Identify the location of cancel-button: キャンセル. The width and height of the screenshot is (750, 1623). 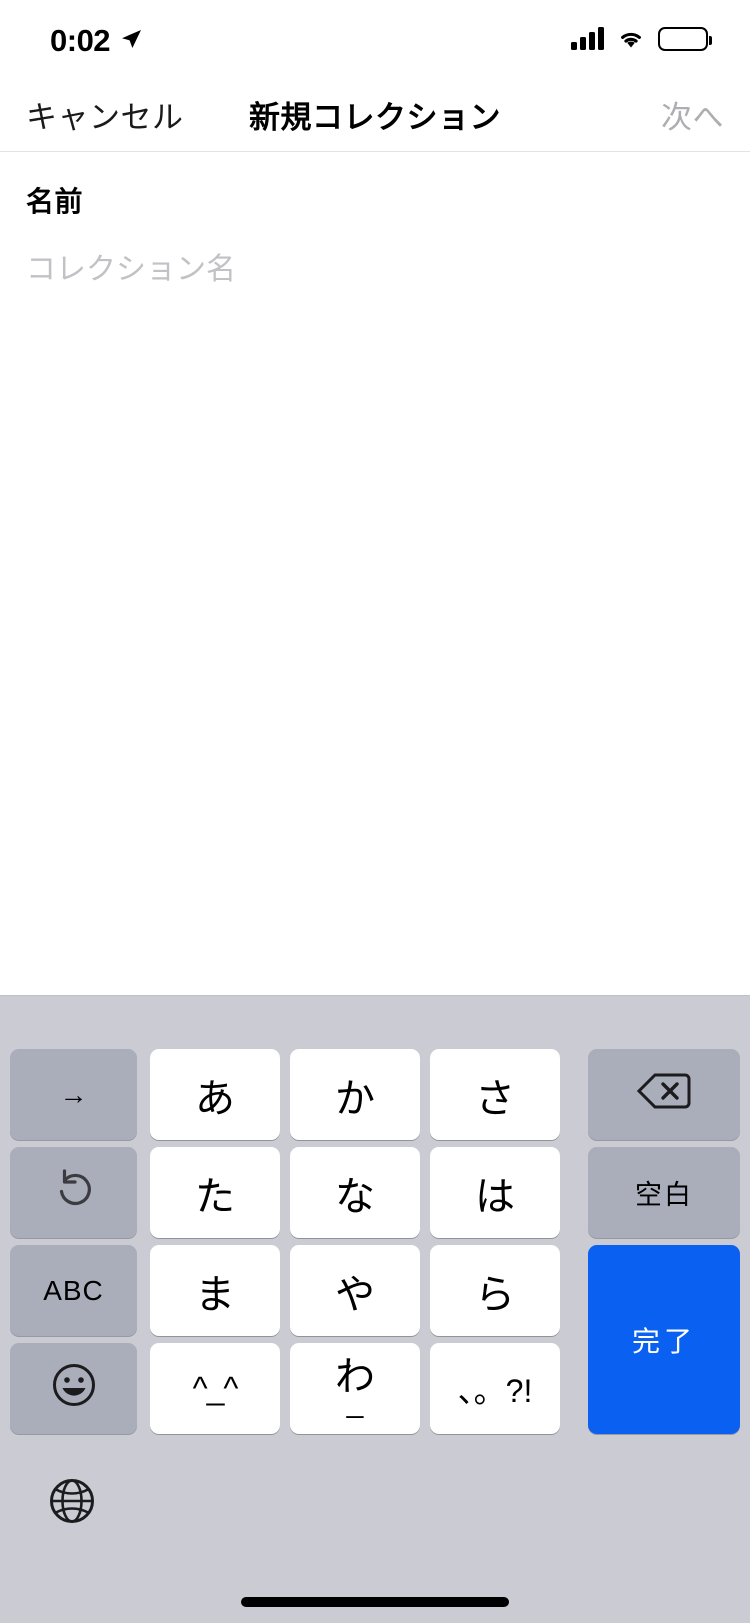
(105, 114).